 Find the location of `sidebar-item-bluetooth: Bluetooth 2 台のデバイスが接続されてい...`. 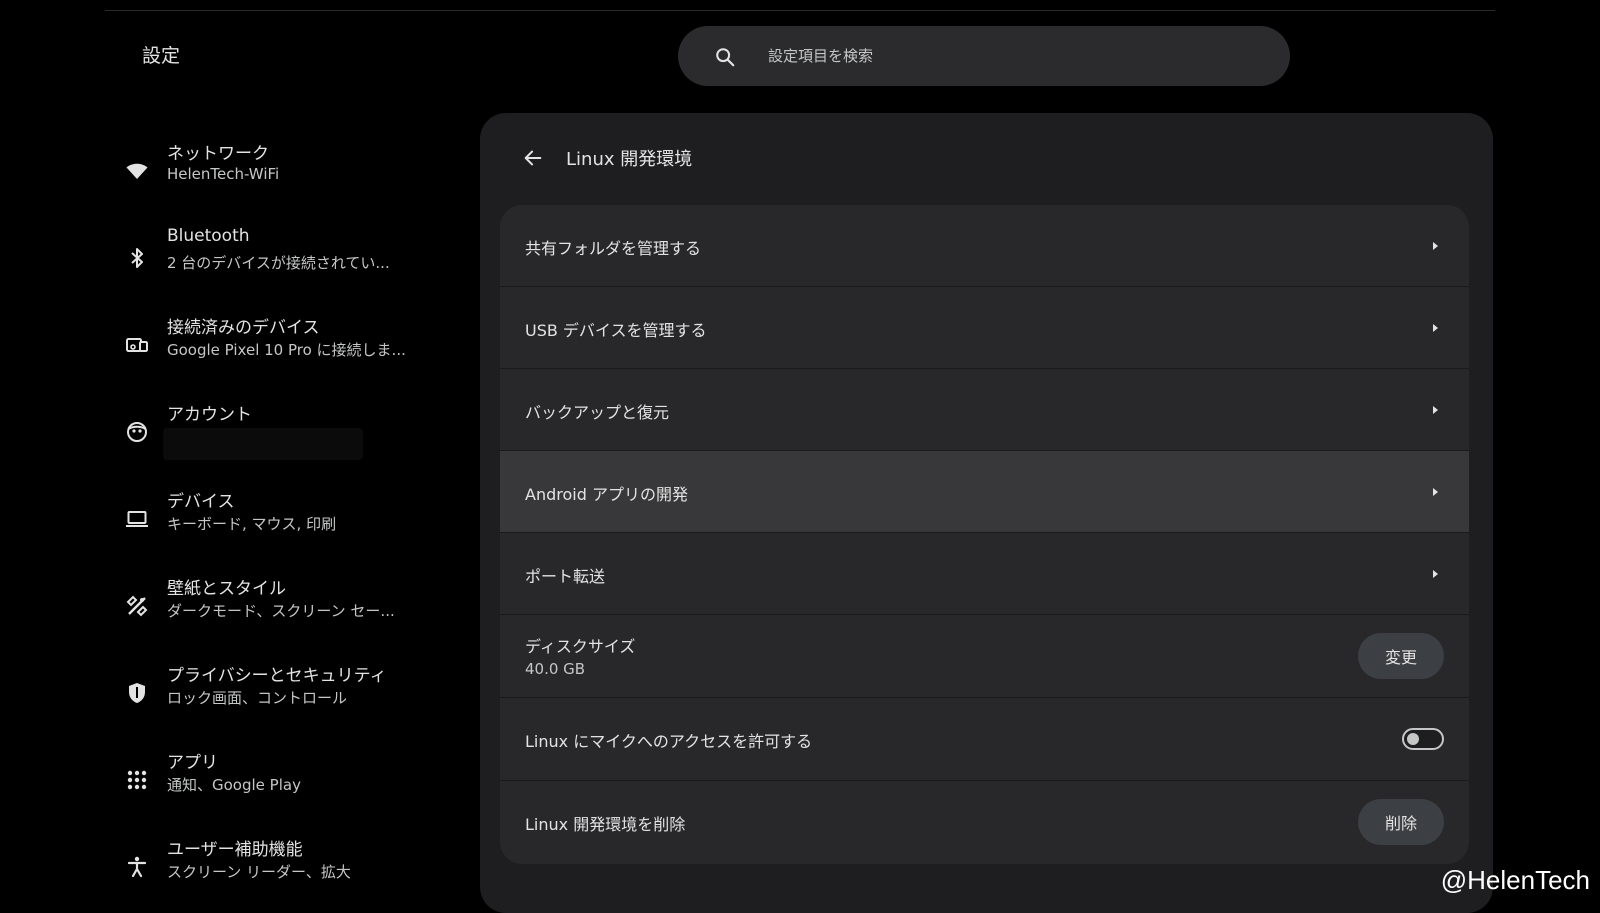

sidebar-item-bluetooth: Bluetooth 2 台のデバイスが接続されてい... is located at coordinates (295, 259).